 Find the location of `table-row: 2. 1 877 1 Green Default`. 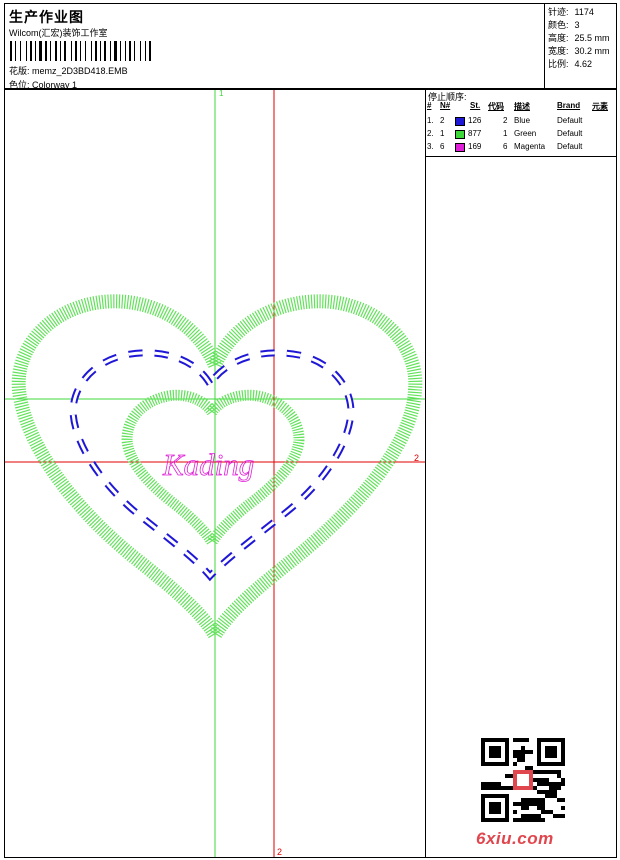

table-row: 2. 1 877 1 Green Default is located at coordinates (521, 135).